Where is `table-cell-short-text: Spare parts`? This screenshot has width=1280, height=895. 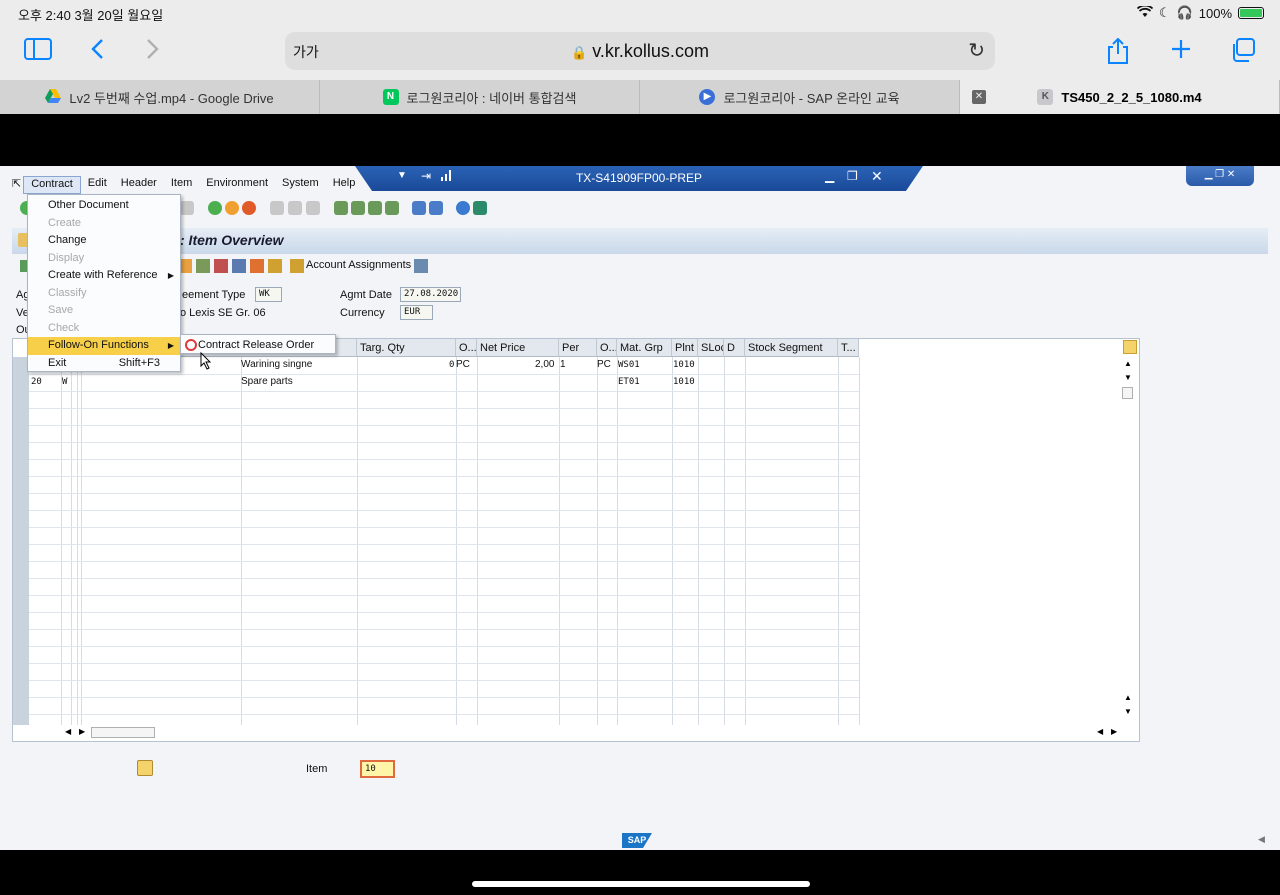
table-cell-short-text: Spare parts is located at coordinates (267, 381).